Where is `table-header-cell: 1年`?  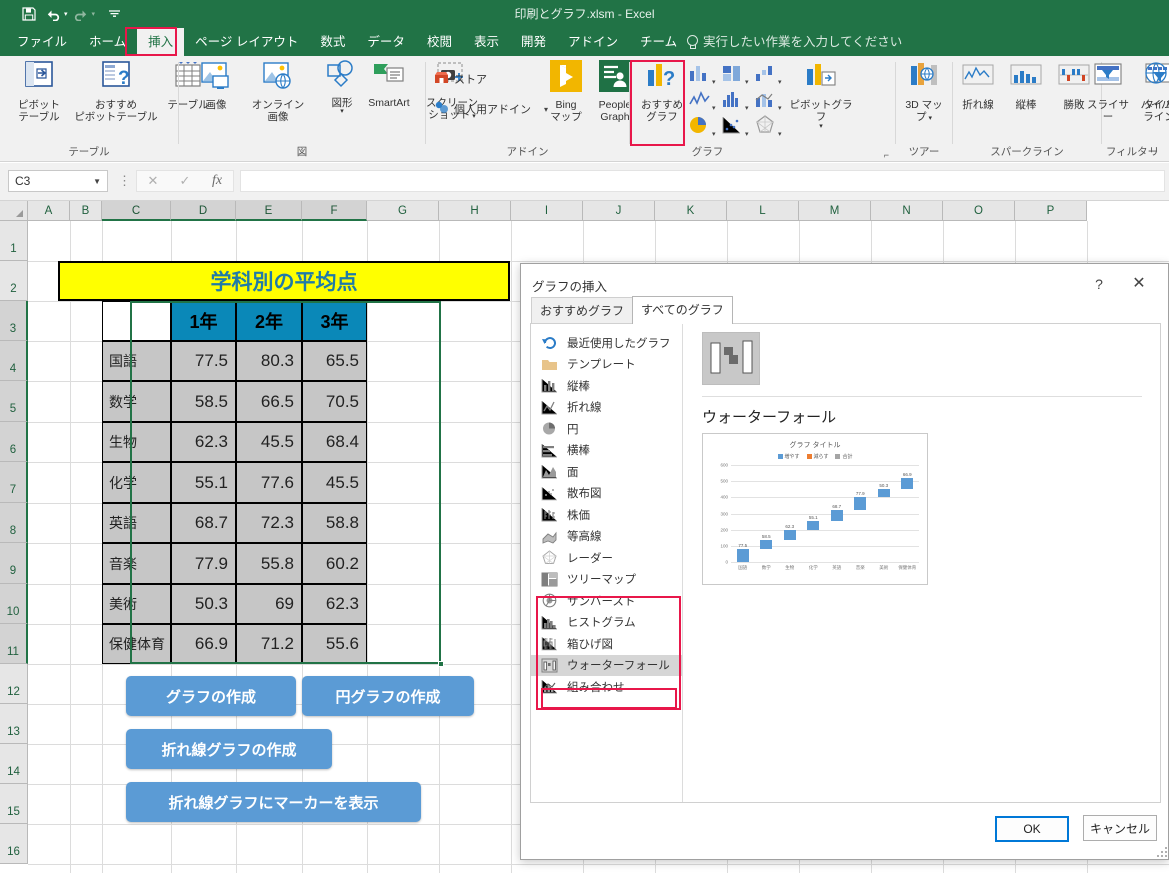 table-header-cell: 1年 is located at coordinates (203, 321).